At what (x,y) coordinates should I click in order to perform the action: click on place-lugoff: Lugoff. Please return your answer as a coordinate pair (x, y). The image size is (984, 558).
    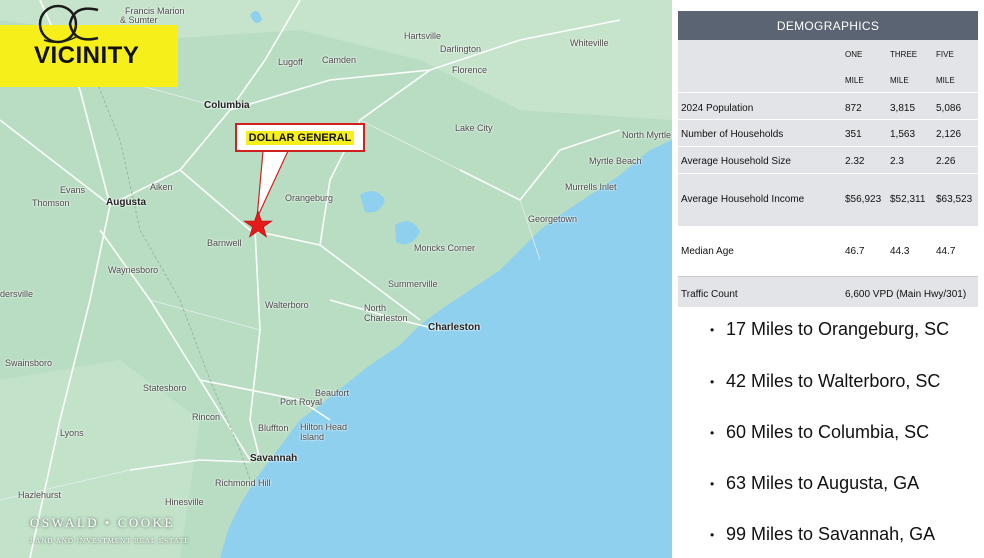
    Looking at the image, I should click on (290, 62).